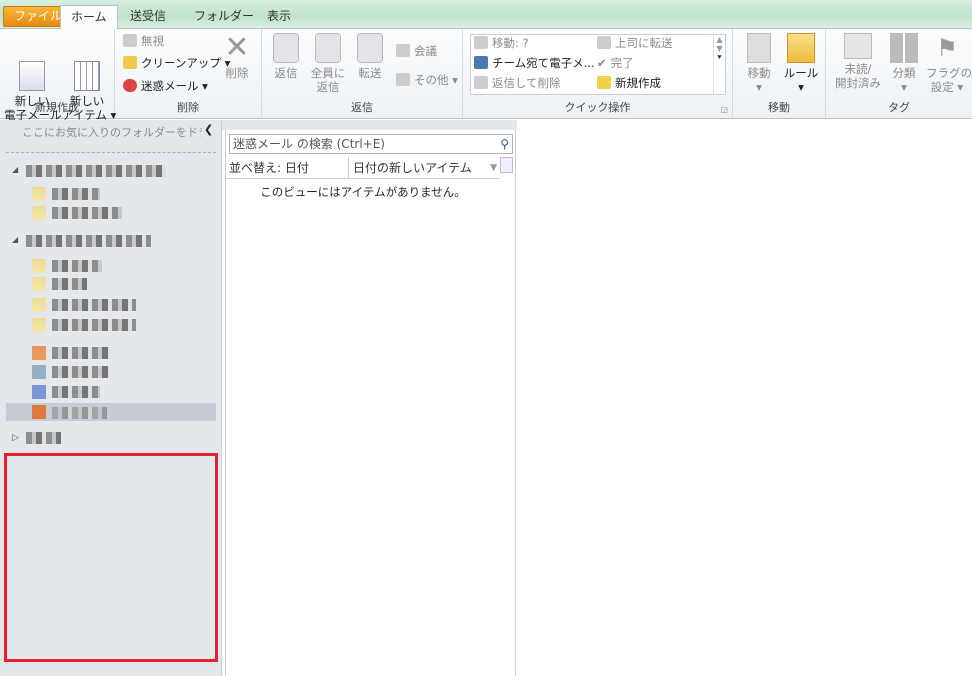  Describe the element at coordinates (130, 62) in the screenshot. I see `cleanup-icon` at that location.